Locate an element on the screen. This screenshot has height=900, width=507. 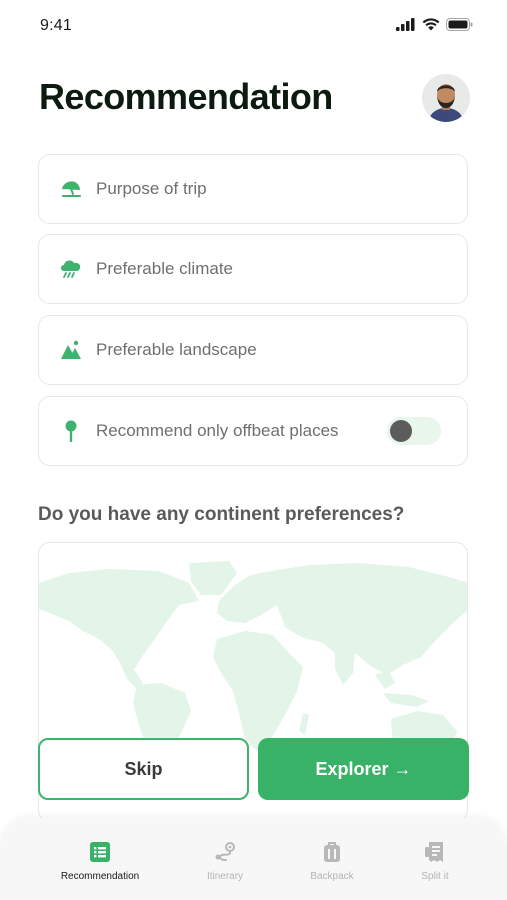
backpack-icon is located at coordinates (332, 852).